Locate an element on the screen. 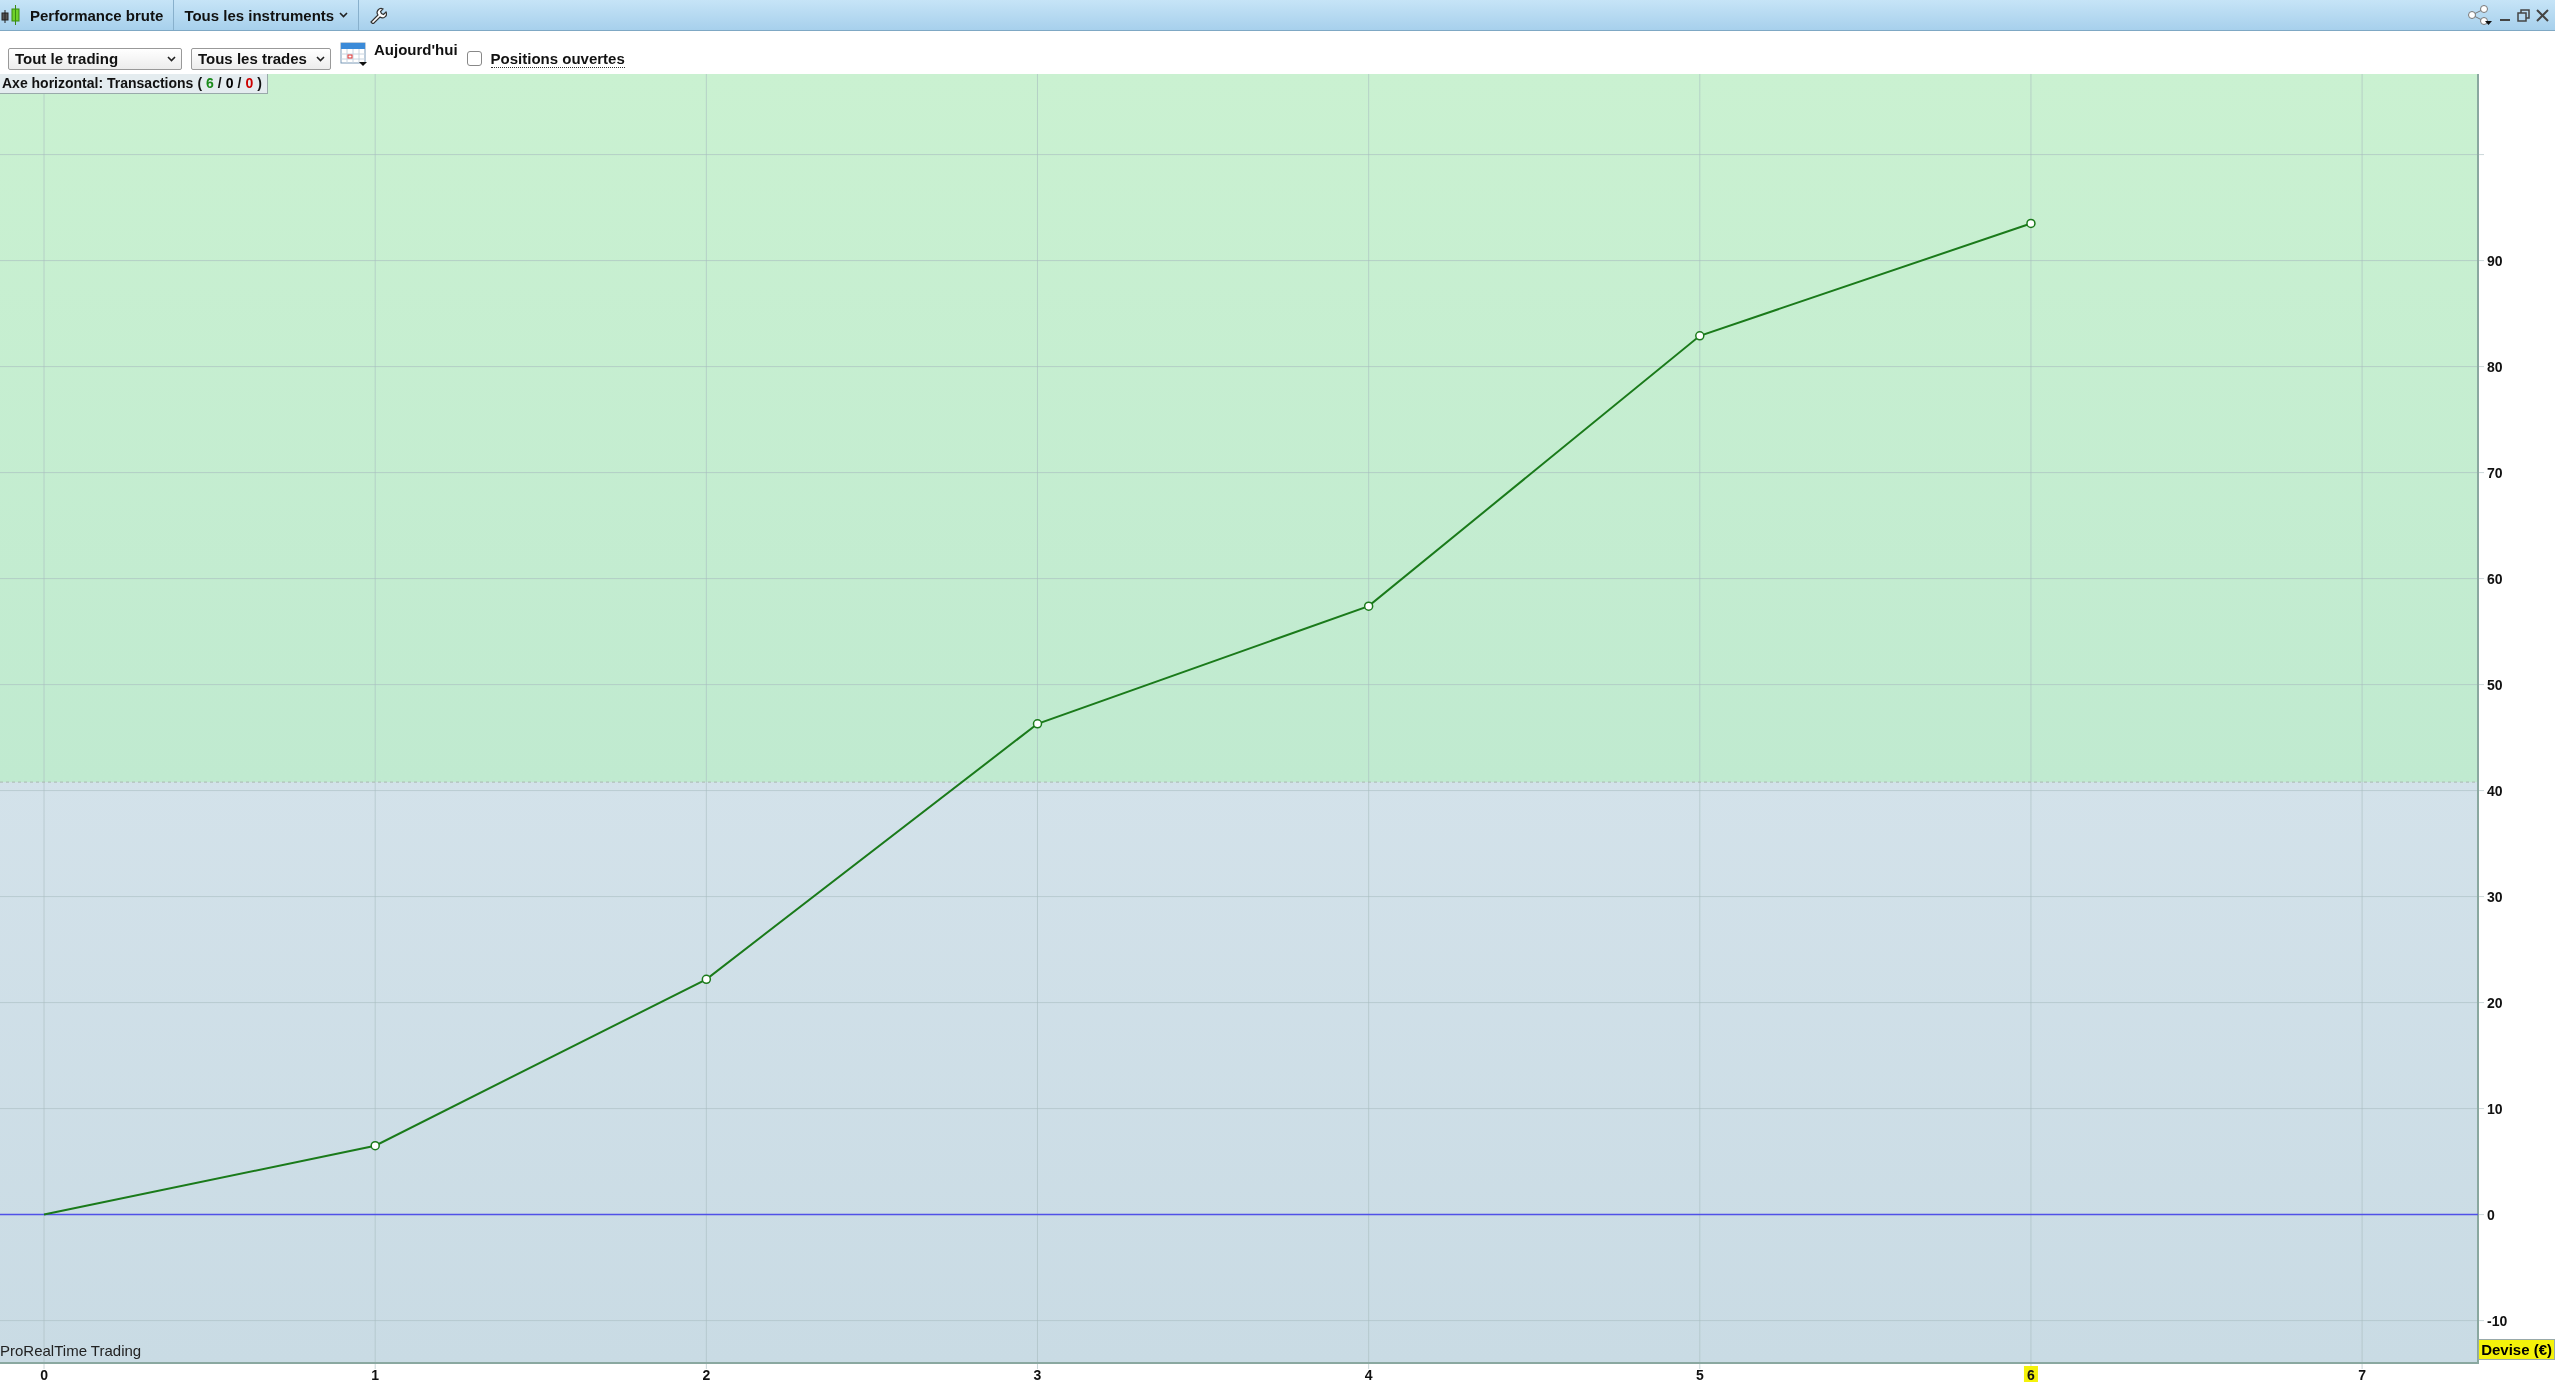 This screenshot has height=1383, width=2555. y-tick-label: 90 is located at coordinates (2495, 260).